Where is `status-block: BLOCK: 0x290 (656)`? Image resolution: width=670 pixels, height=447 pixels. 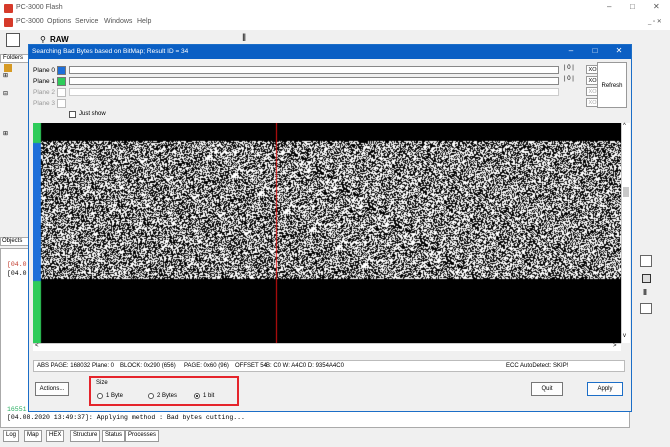
status-block: BLOCK: 0x290 (656) is located at coordinates (148, 366).